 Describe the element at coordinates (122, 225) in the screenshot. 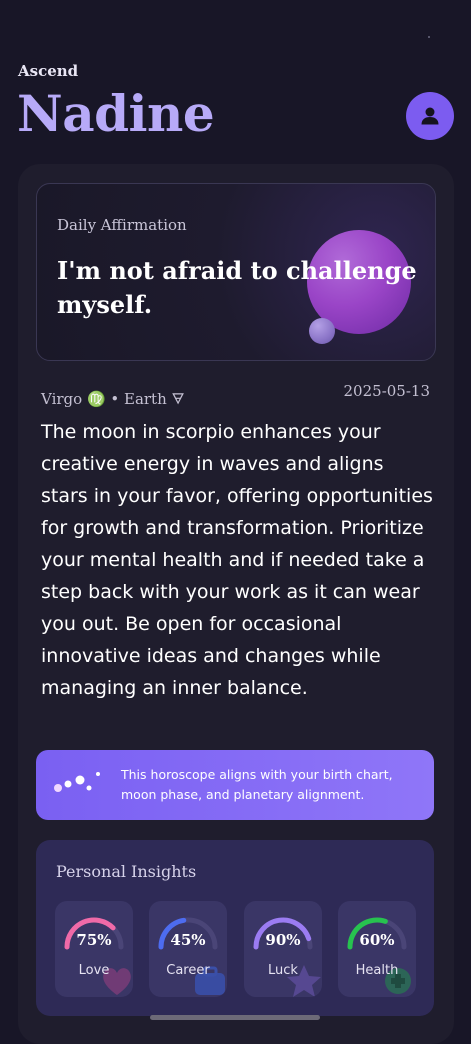

I see `affirmation-label: Daily Affirmation` at that location.